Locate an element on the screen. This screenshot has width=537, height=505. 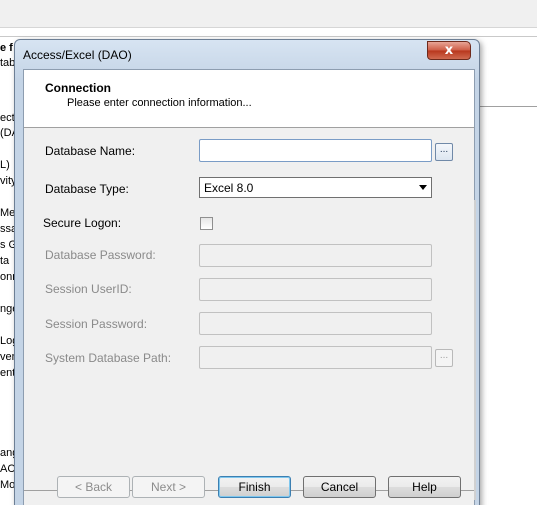
session-password-label: Session Password: is located at coordinates (96, 324).